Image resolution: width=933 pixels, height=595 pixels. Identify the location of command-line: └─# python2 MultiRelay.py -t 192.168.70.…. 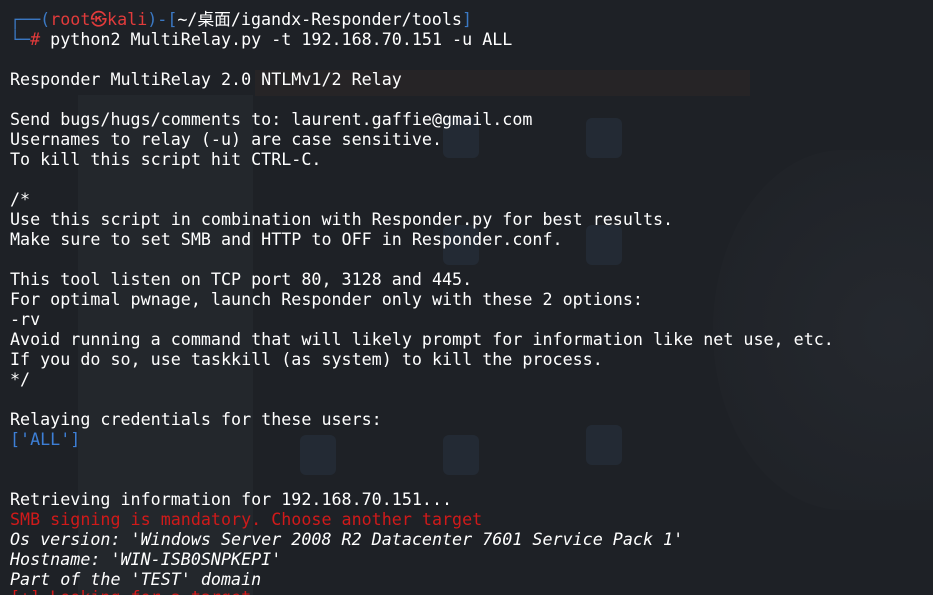
(422, 39).